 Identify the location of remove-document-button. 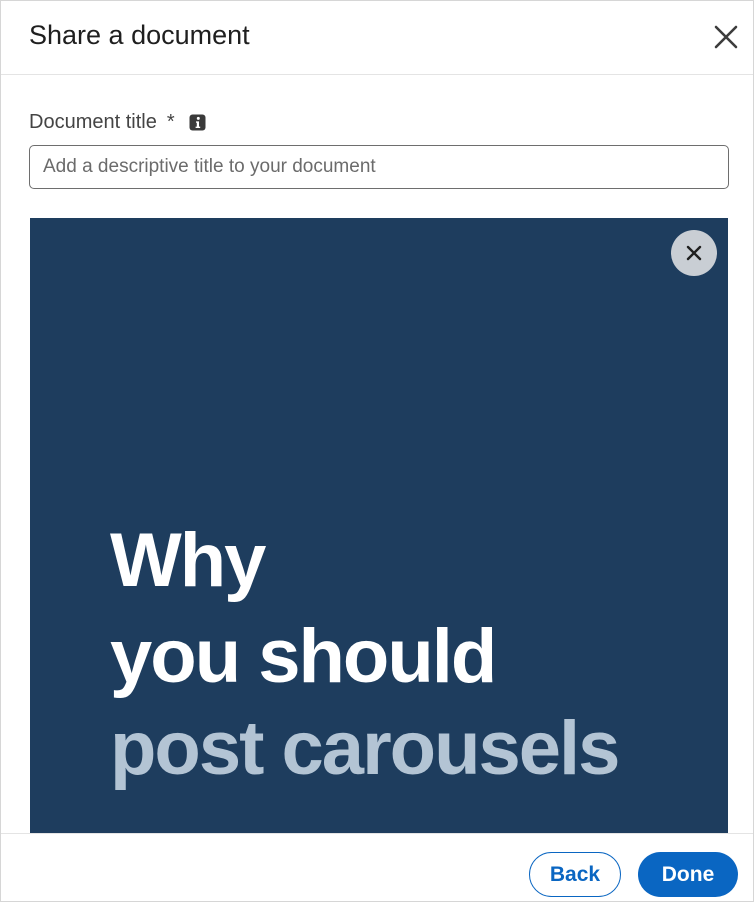
(694, 253).